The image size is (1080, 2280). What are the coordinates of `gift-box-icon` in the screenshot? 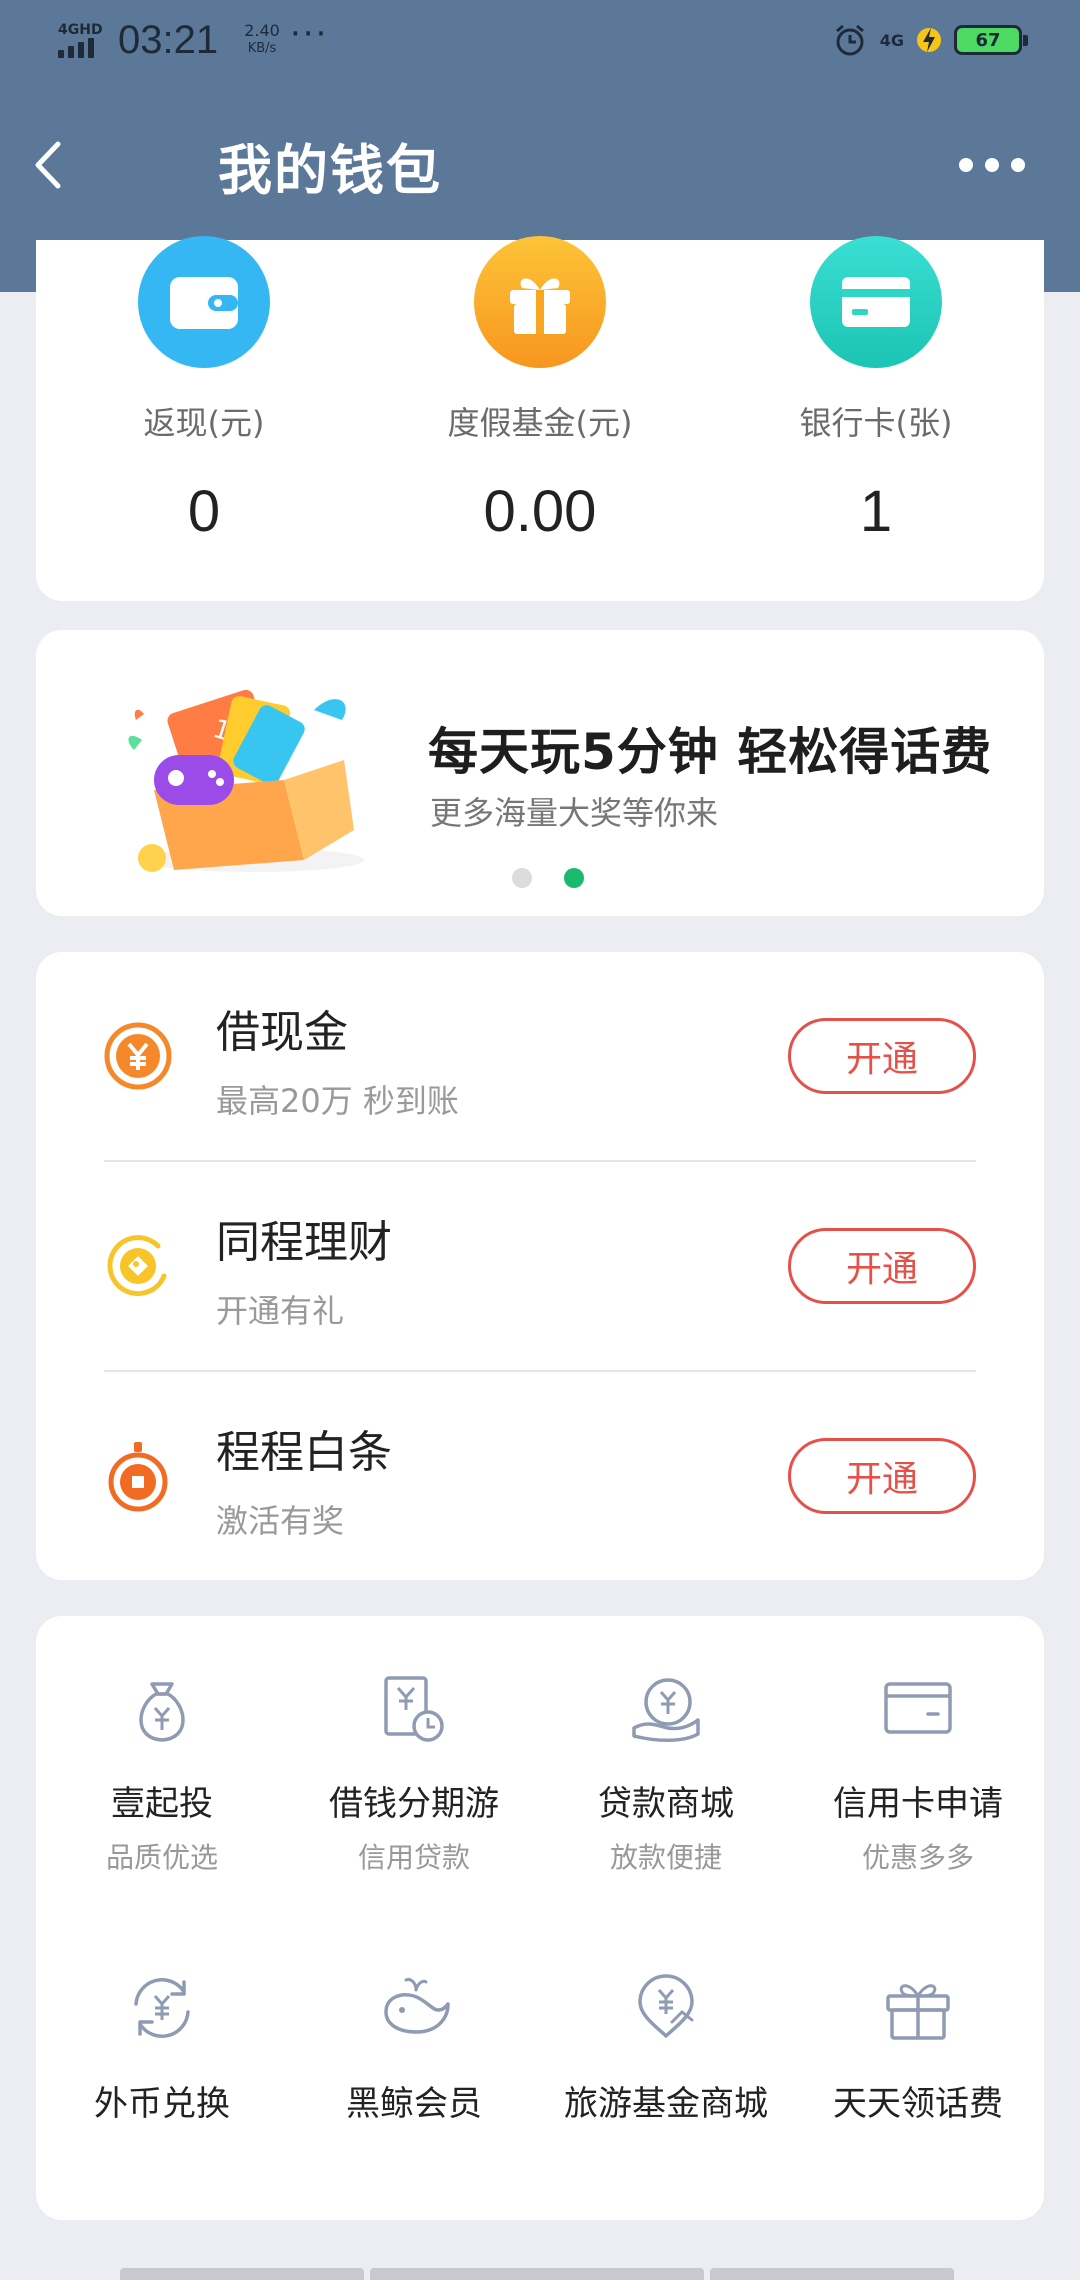 It's located at (918, 2012).